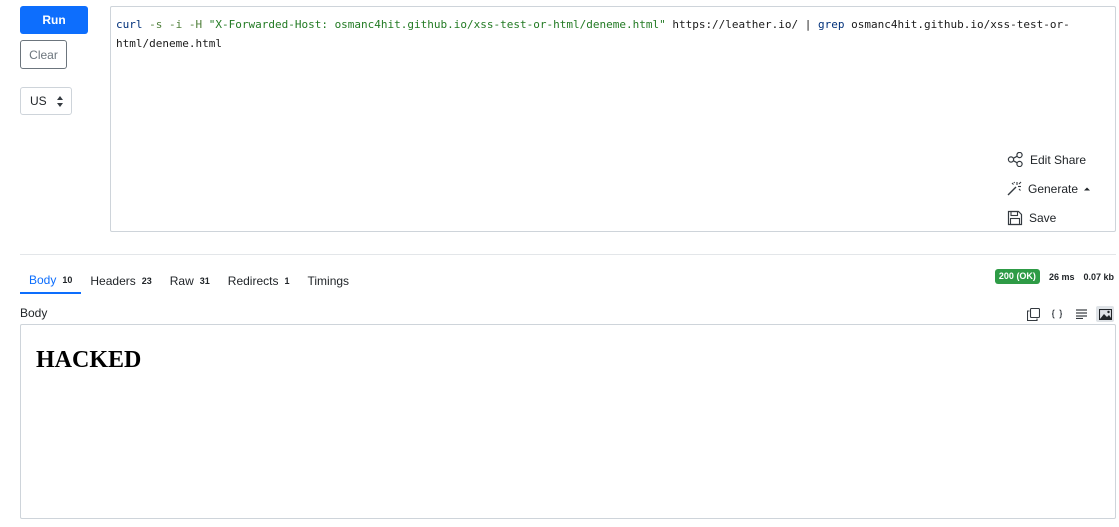 This screenshot has height=527, width=1119. I want to click on tab-headers: Headers 23, so click(120, 281).